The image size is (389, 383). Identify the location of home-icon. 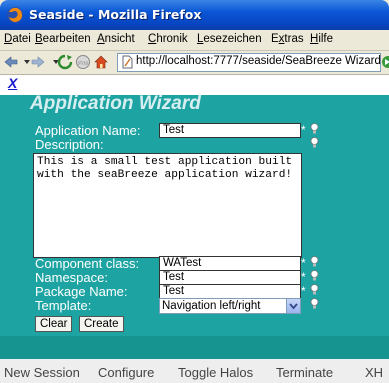
(101, 62).